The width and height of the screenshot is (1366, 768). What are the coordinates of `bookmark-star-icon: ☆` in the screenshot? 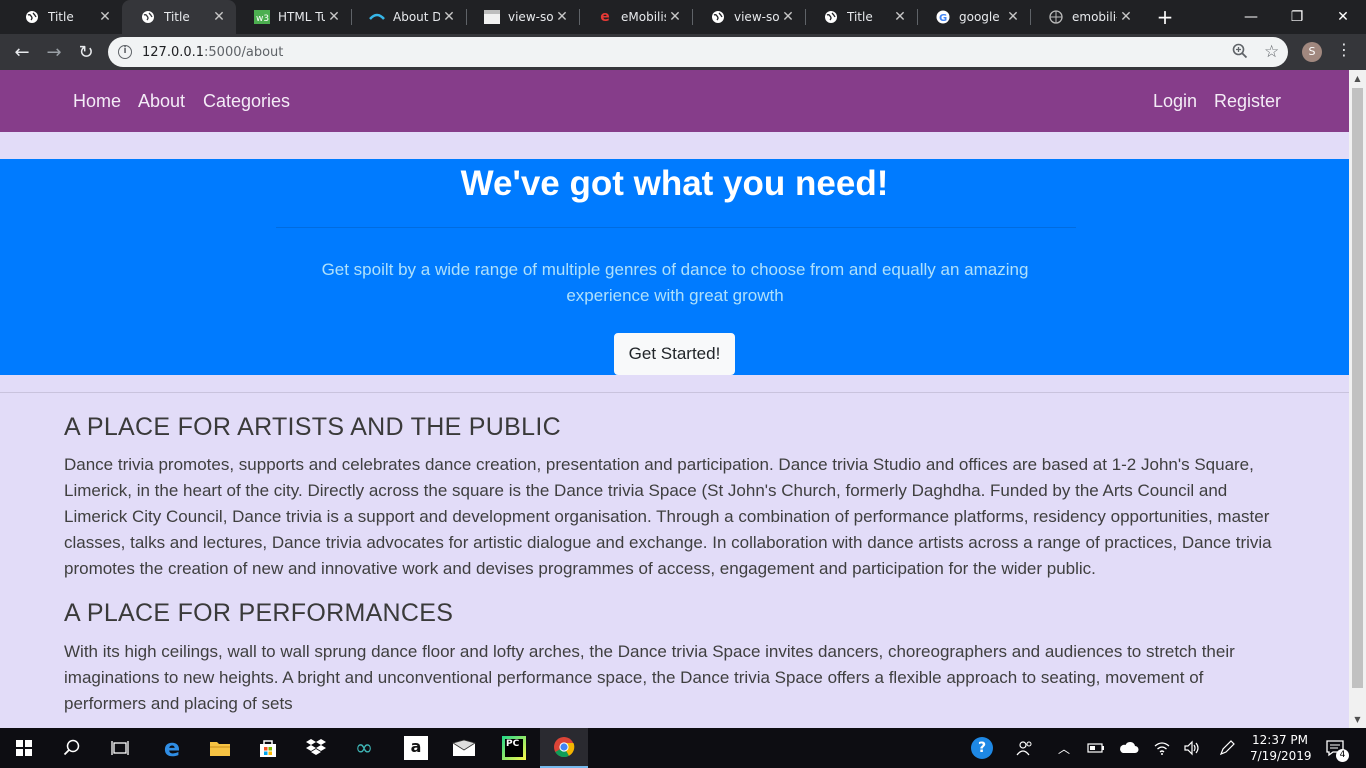 It's located at (1271, 52).